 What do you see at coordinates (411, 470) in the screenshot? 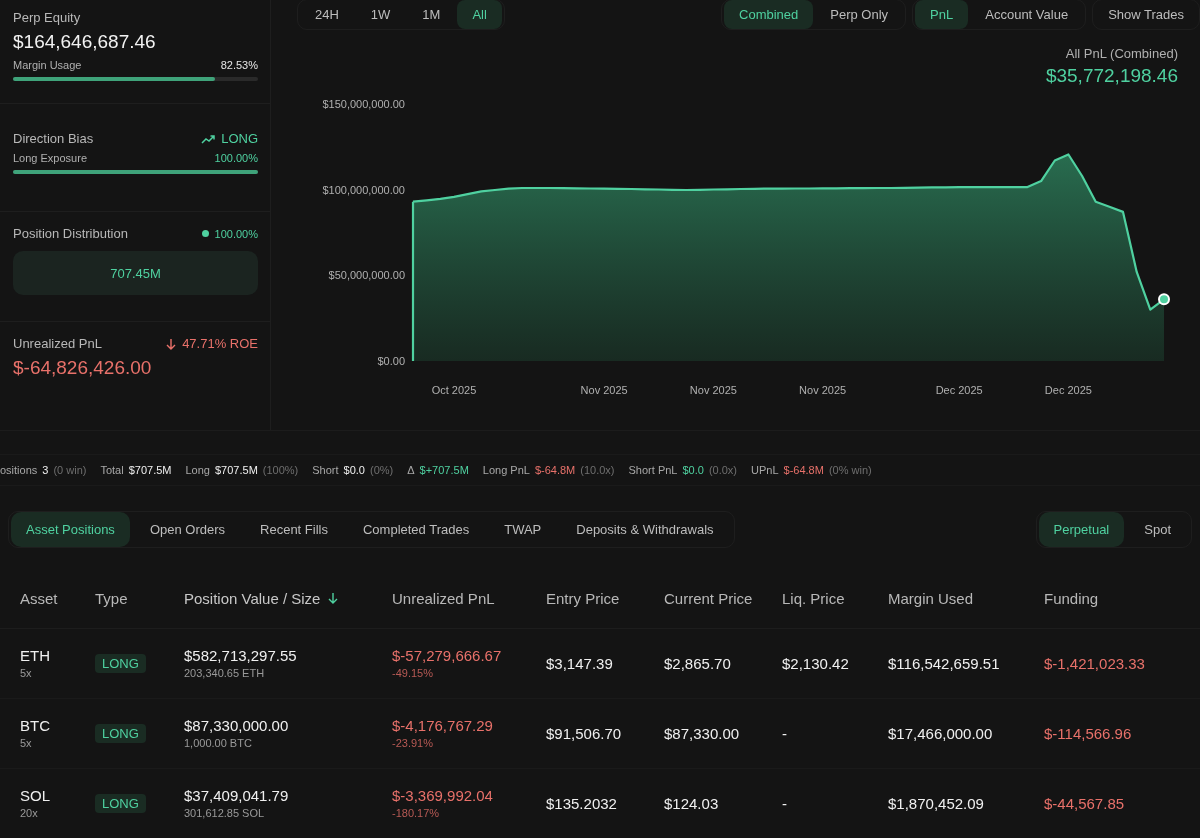
I see `stat-label: Δ` at bounding box center [411, 470].